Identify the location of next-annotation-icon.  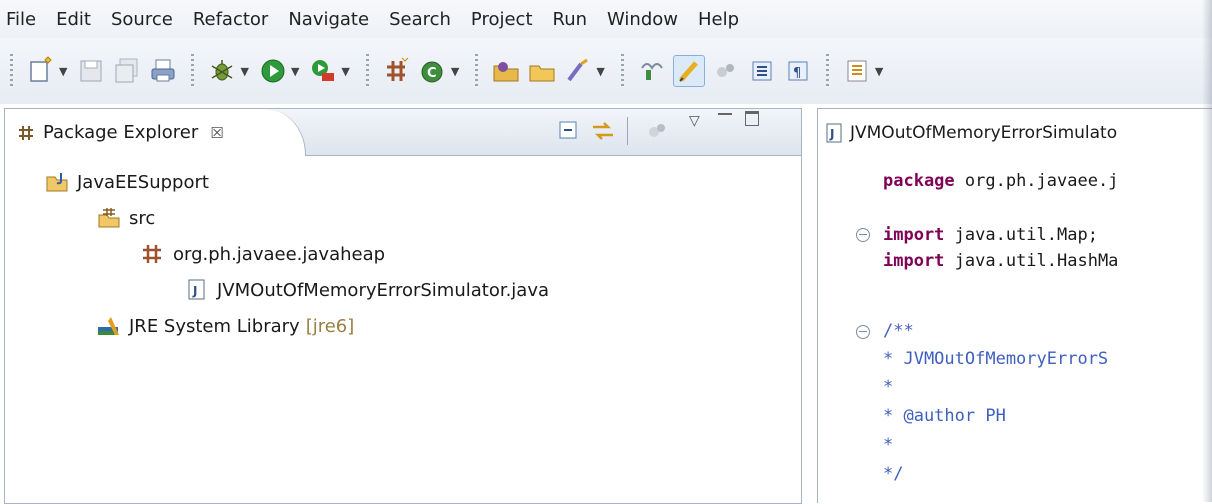
(857, 71).